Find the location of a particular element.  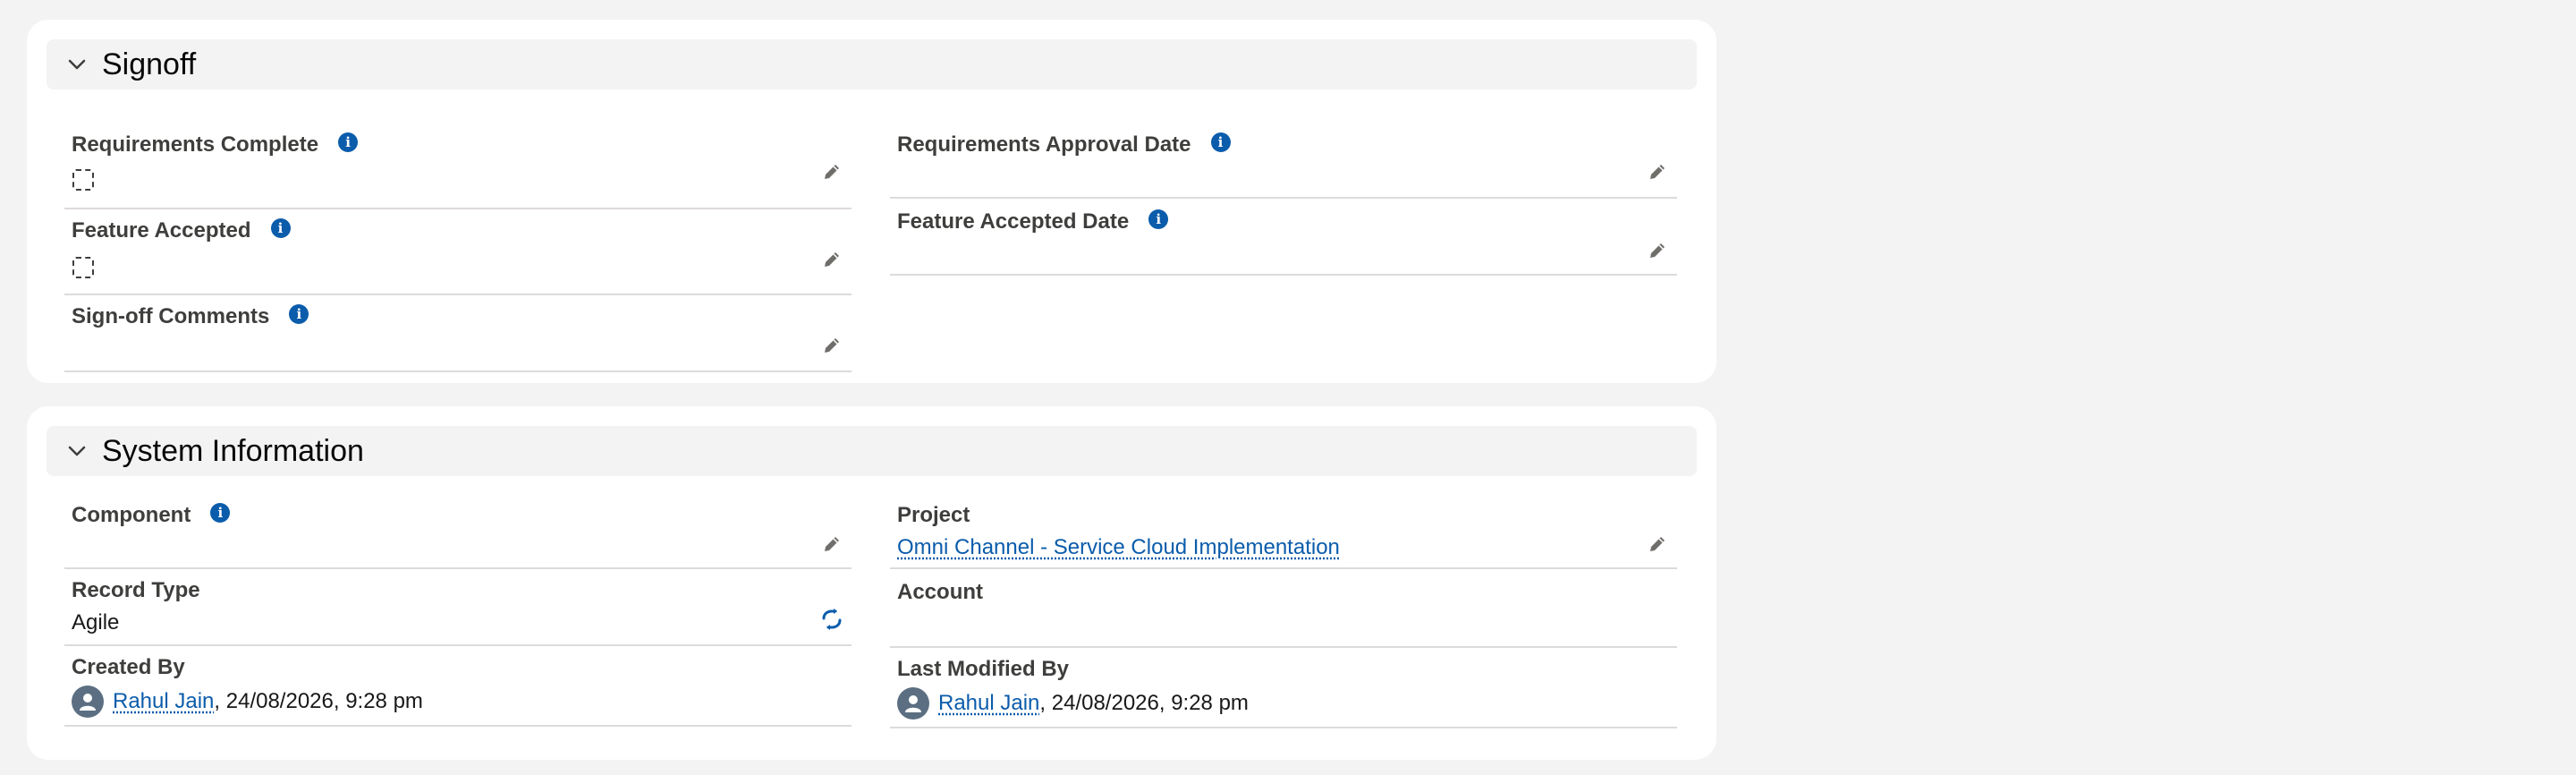

signoff-section-header: Signoff is located at coordinates (872, 64).